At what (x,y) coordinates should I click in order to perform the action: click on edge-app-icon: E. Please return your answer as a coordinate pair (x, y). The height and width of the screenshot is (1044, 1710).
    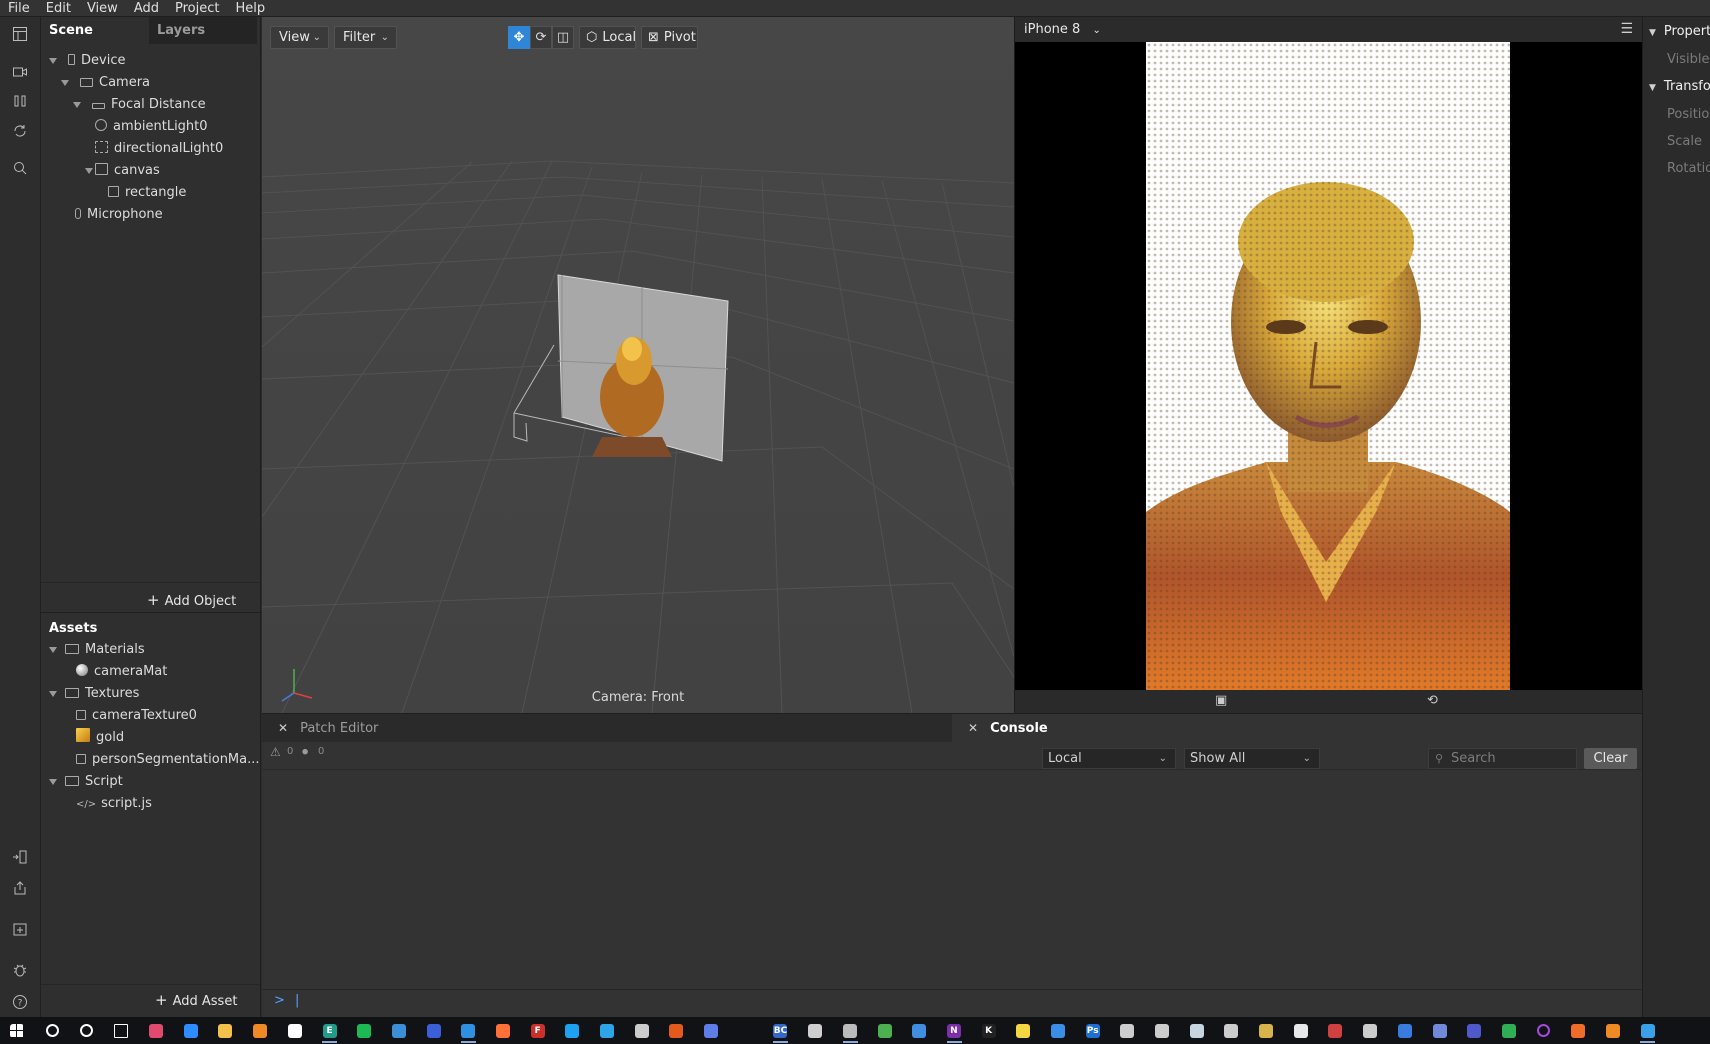
    Looking at the image, I should click on (329, 1030).